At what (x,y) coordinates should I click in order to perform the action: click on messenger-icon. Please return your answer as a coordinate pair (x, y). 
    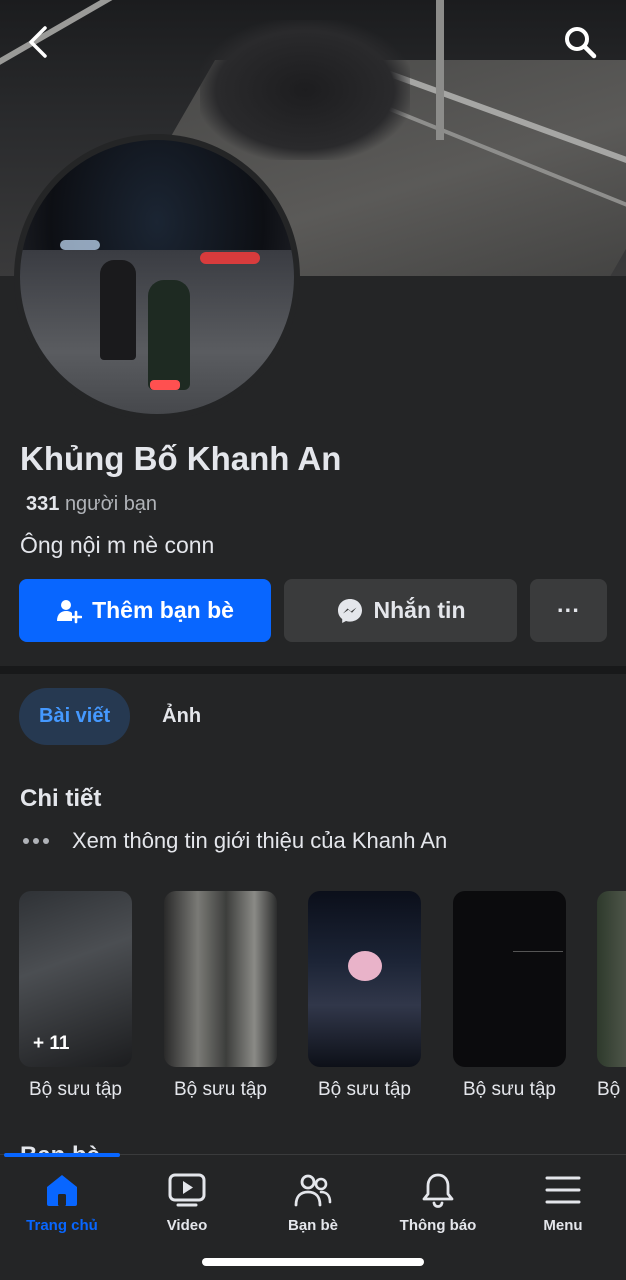
    Looking at the image, I should click on (349, 610).